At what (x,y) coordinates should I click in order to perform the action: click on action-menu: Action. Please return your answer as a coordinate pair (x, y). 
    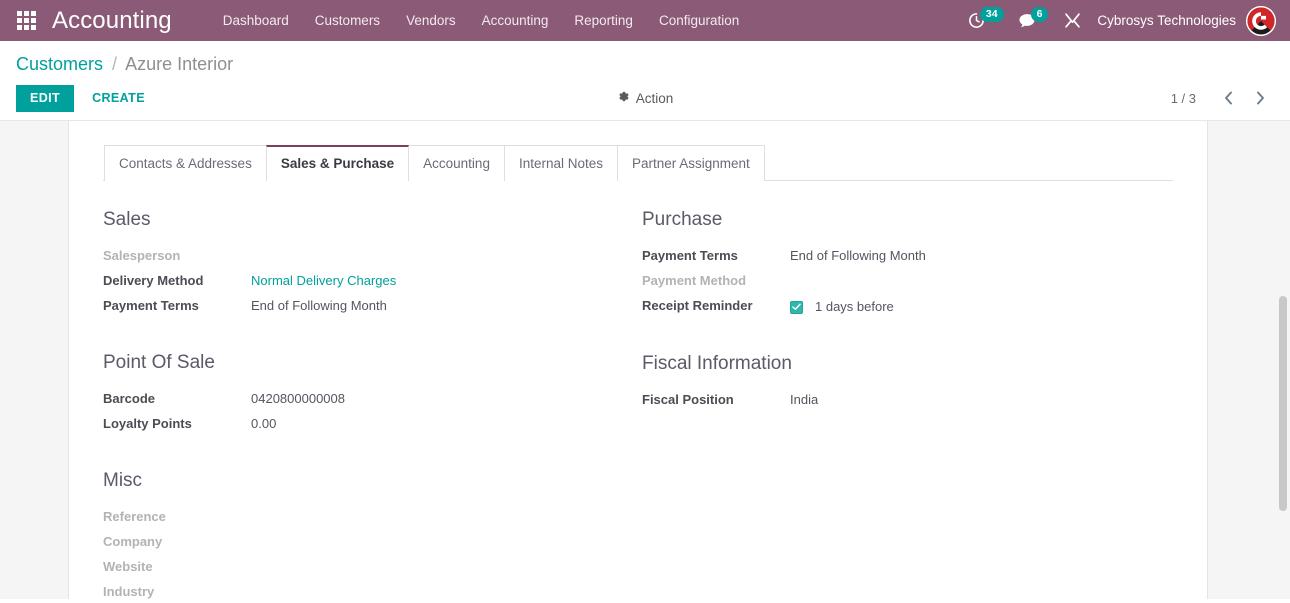
    Looking at the image, I should click on (645, 98).